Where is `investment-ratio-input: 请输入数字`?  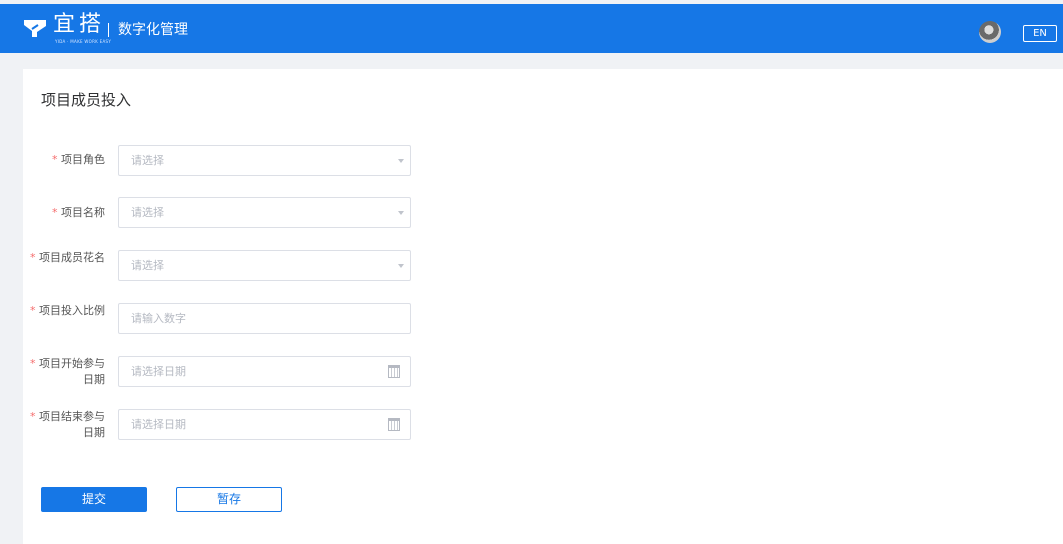 investment-ratio-input: 请输入数字 is located at coordinates (264, 318).